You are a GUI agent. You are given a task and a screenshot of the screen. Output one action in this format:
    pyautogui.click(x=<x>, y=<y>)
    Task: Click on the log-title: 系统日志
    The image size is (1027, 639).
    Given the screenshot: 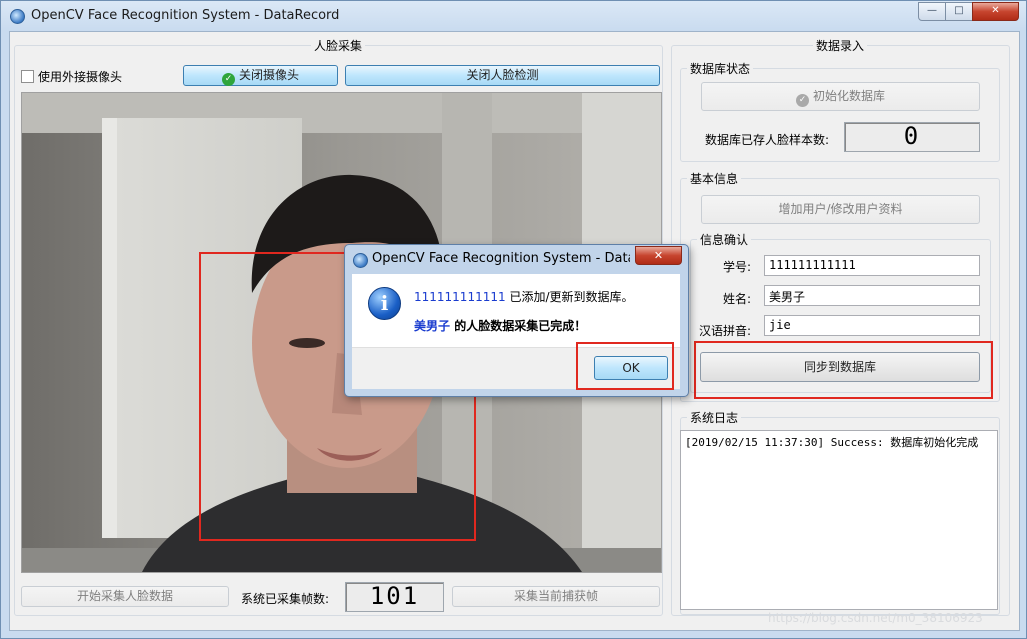 What is the action you would take?
    pyautogui.click(x=714, y=417)
    